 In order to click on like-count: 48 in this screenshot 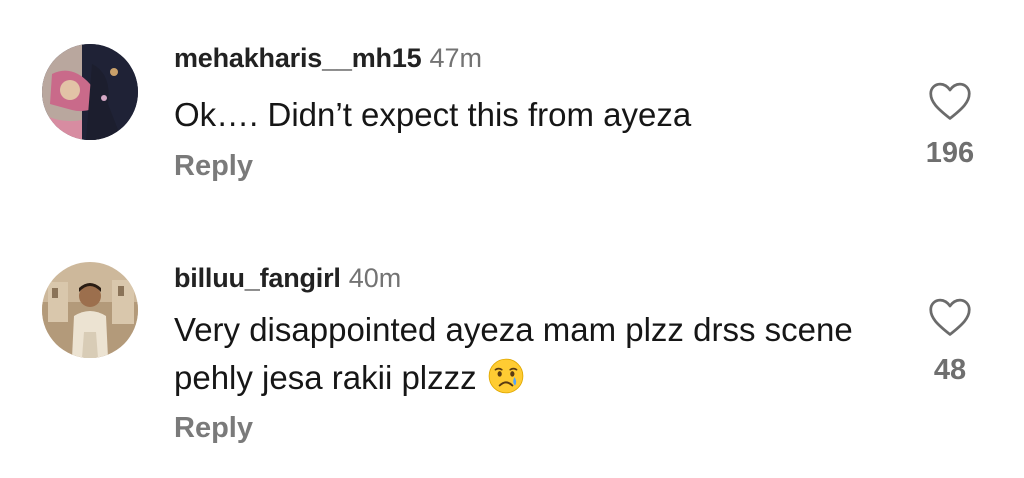, I will do `click(950, 370)`.